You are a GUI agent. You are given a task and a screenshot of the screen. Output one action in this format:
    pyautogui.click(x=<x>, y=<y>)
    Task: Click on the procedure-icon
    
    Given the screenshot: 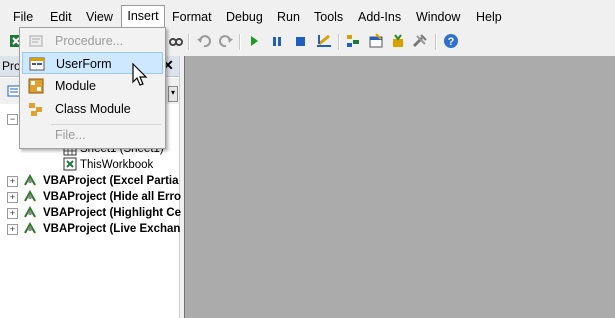 What is the action you would take?
    pyautogui.click(x=36, y=41)
    